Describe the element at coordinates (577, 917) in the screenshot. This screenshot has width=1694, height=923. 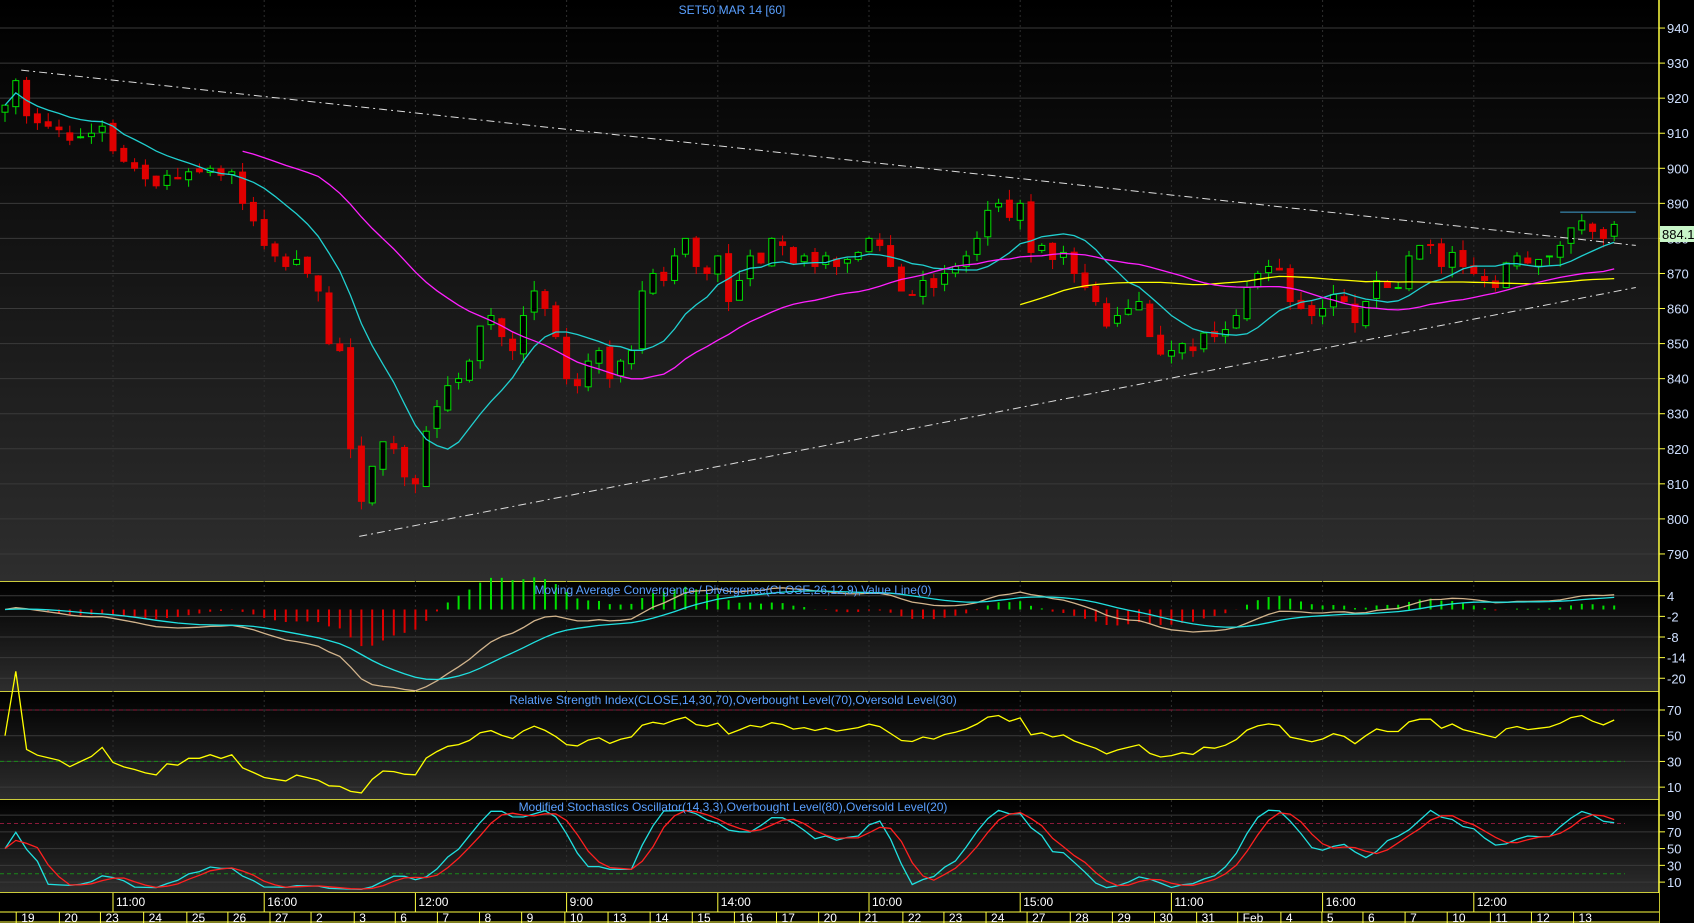
I see `date-label: 10` at that location.